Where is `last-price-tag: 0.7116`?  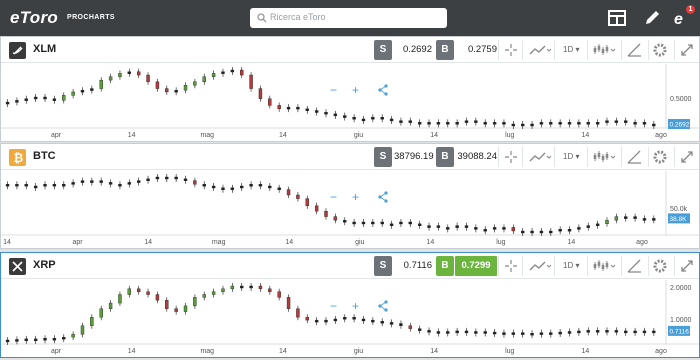 last-price-tag: 0.7116 is located at coordinates (679, 330).